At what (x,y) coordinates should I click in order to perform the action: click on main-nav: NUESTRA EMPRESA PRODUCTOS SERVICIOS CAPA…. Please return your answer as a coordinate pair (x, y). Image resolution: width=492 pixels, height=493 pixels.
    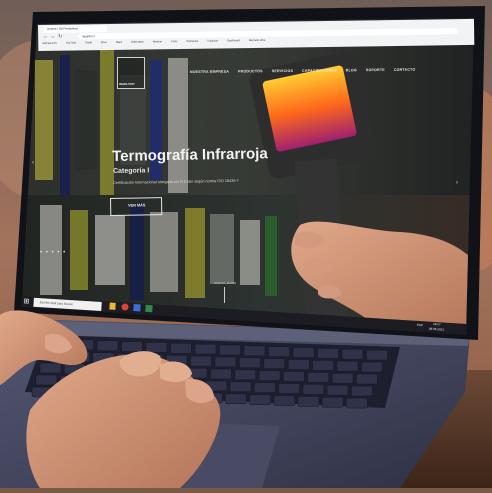
    Looking at the image, I should click on (302, 71).